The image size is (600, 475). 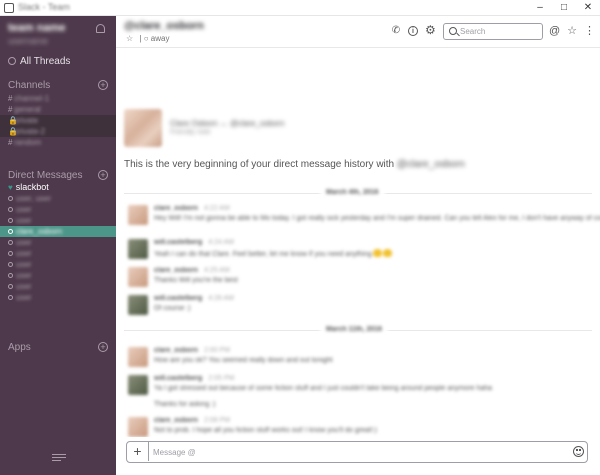 What do you see at coordinates (10, 231) in the screenshot?
I see `presence-dot-icon` at bounding box center [10, 231].